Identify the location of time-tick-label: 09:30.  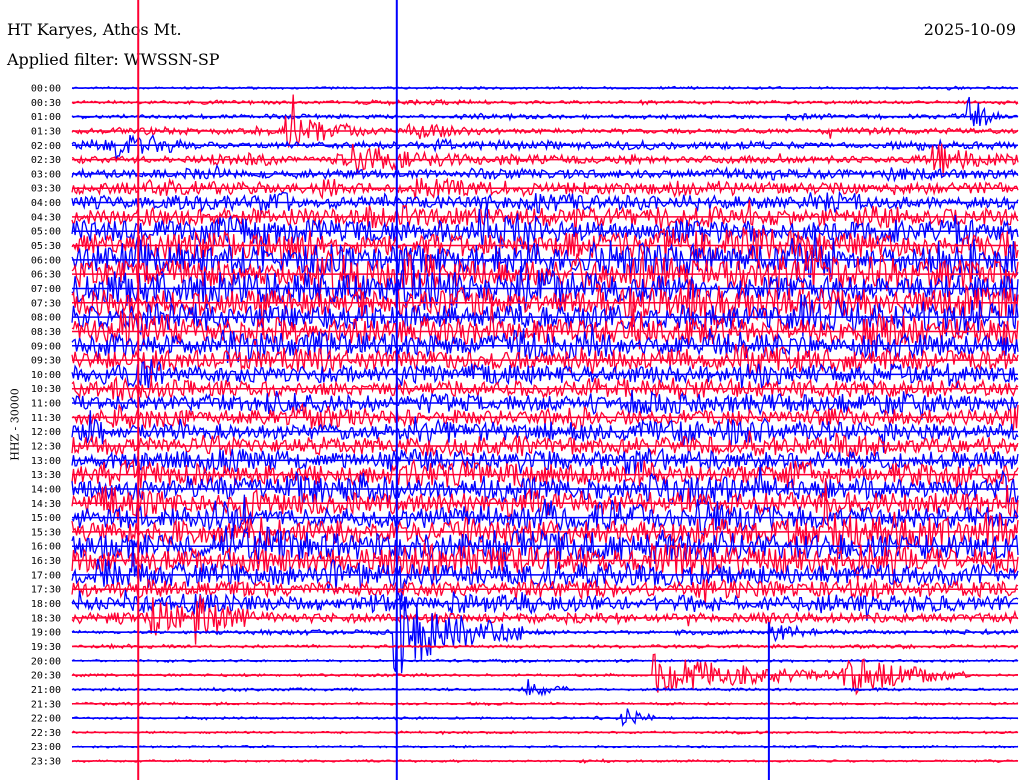
(46, 361).